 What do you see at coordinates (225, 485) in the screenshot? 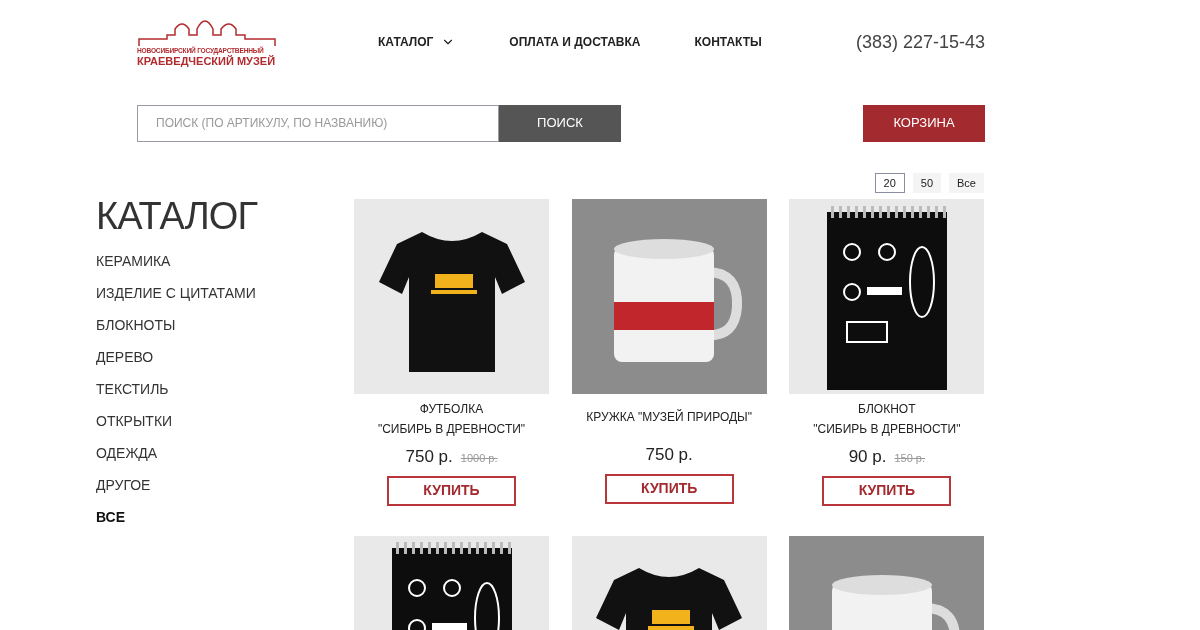
I see `category-link: ДРУГОЕ` at bounding box center [225, 485].